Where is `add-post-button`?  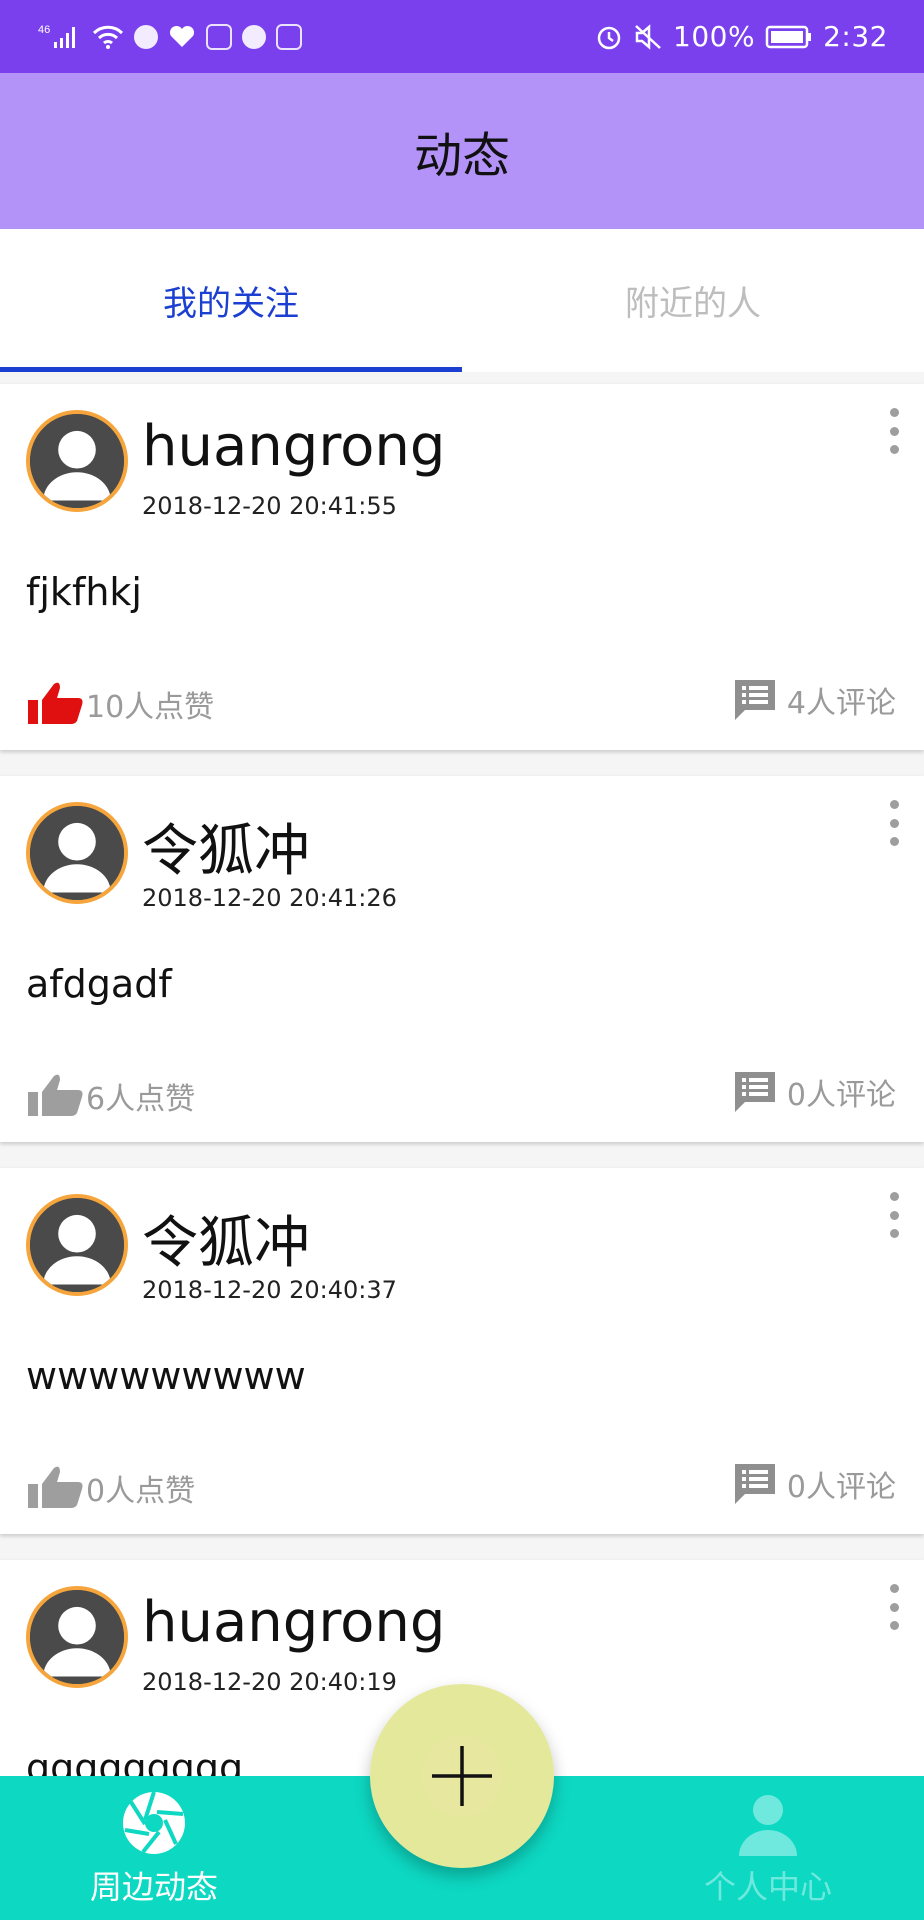
add-post-button is located at coordinates (462, 1776).